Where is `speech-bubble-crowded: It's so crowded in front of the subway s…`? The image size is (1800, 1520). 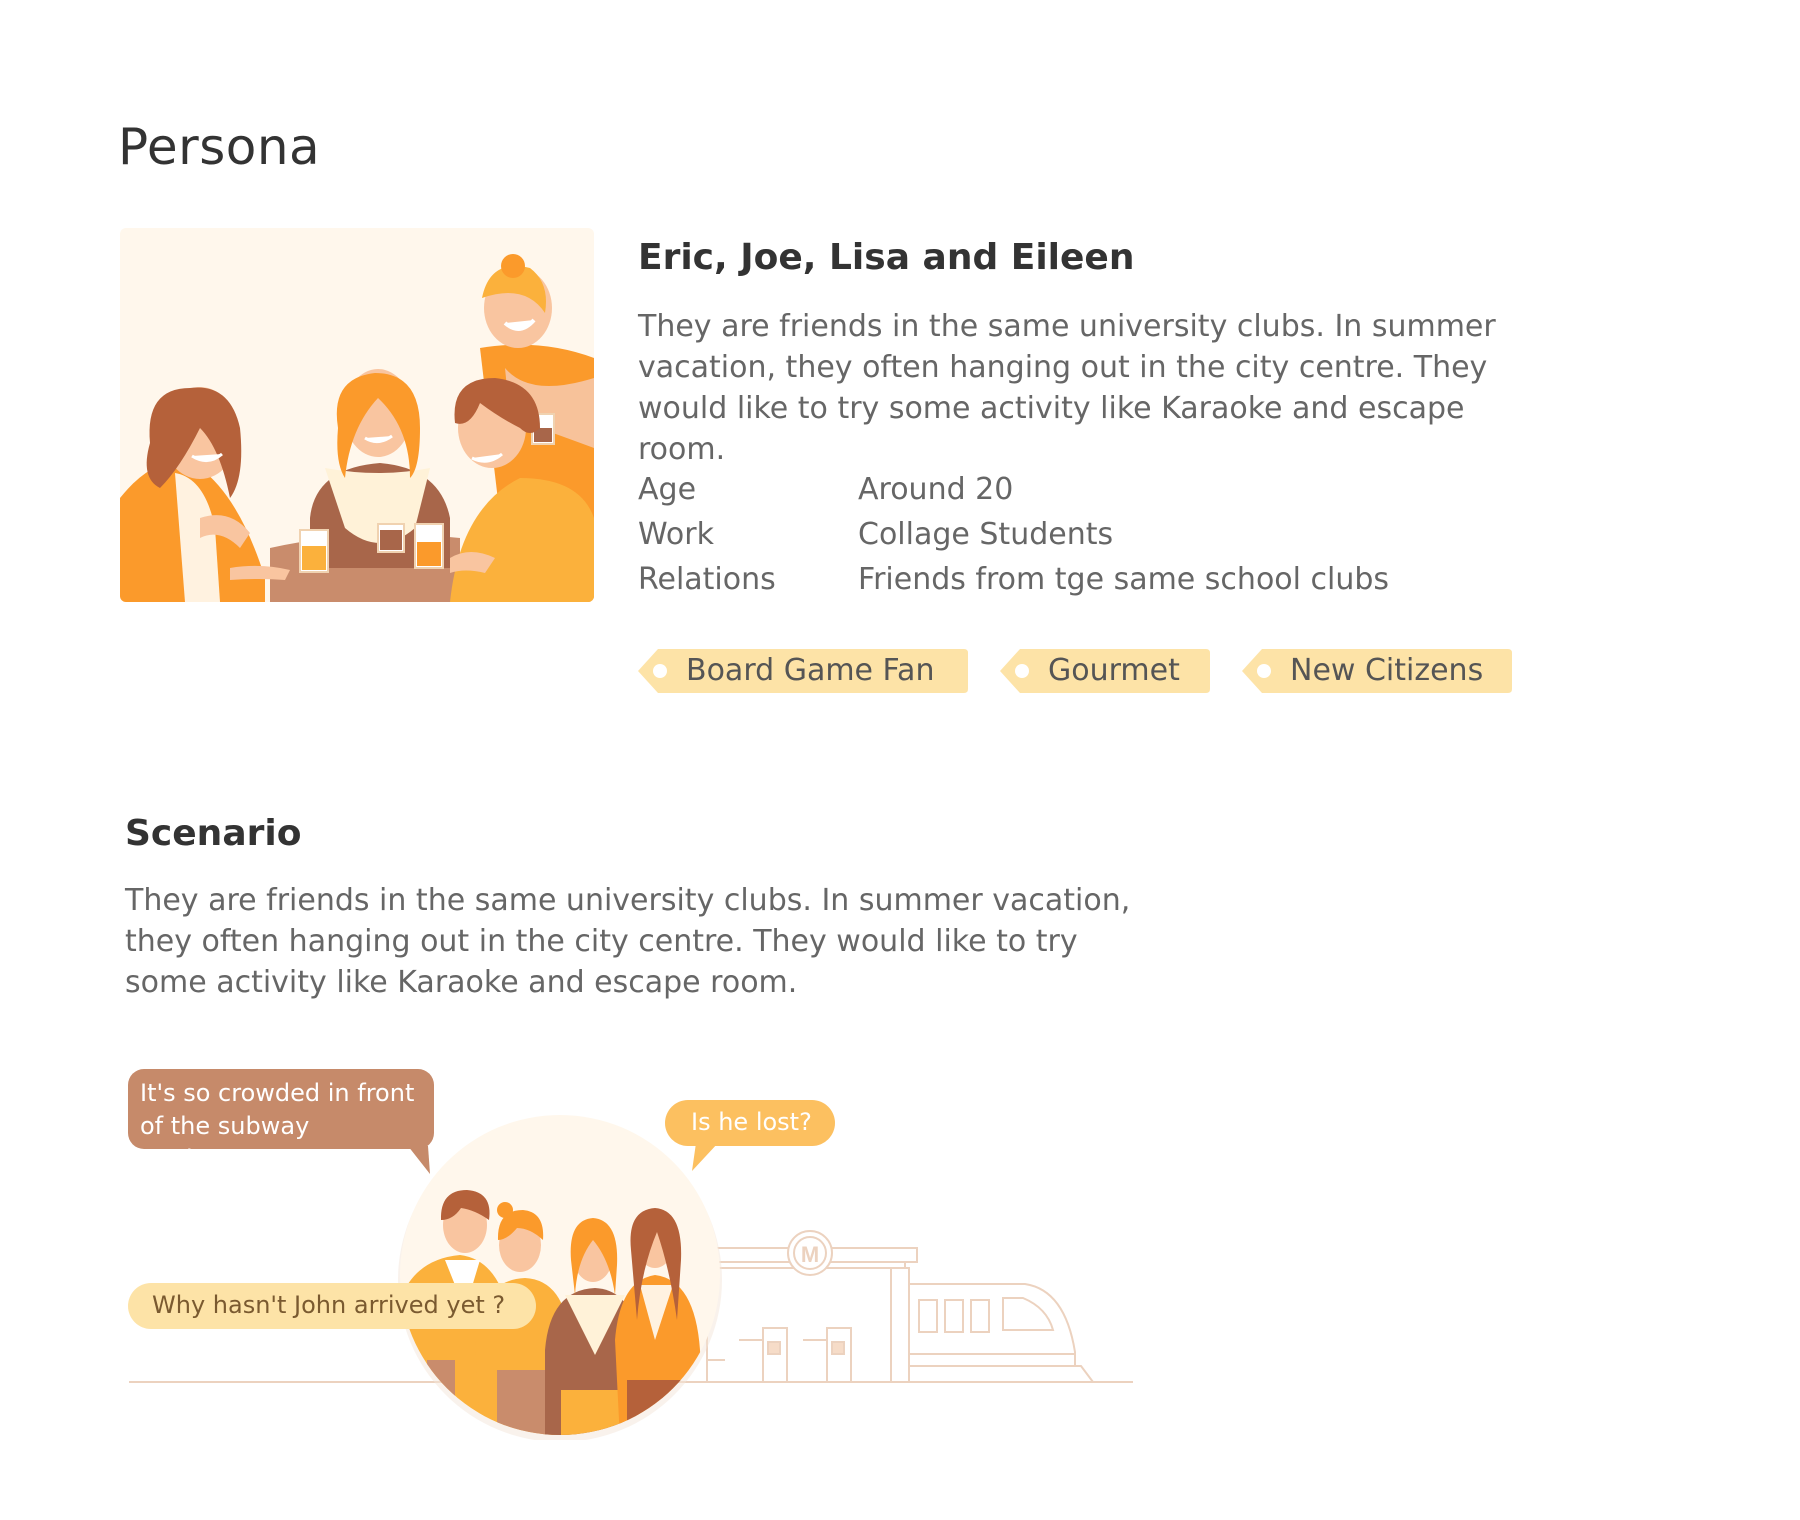
speech-bubble-crowded: It's so crowded in front of the subway s… is located at coordinates (281, 1121).